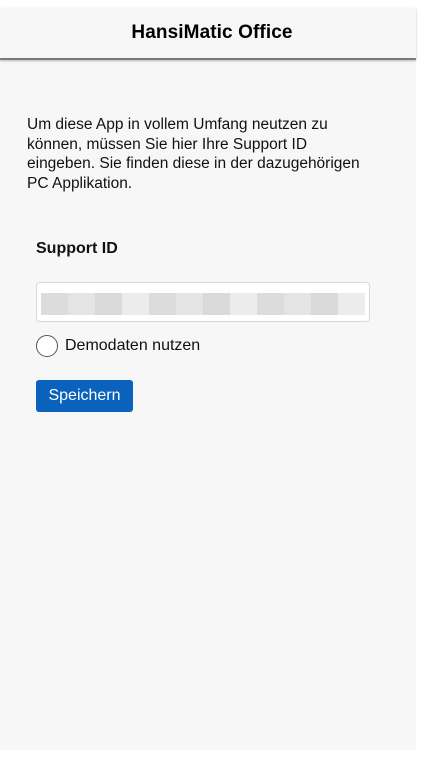 Image resolution: width=422 pixels, height=758 pixels. Describe the element at coordinates (212, 32) in the screenshot. I see `app-title: HansiMatic Office` at that location.